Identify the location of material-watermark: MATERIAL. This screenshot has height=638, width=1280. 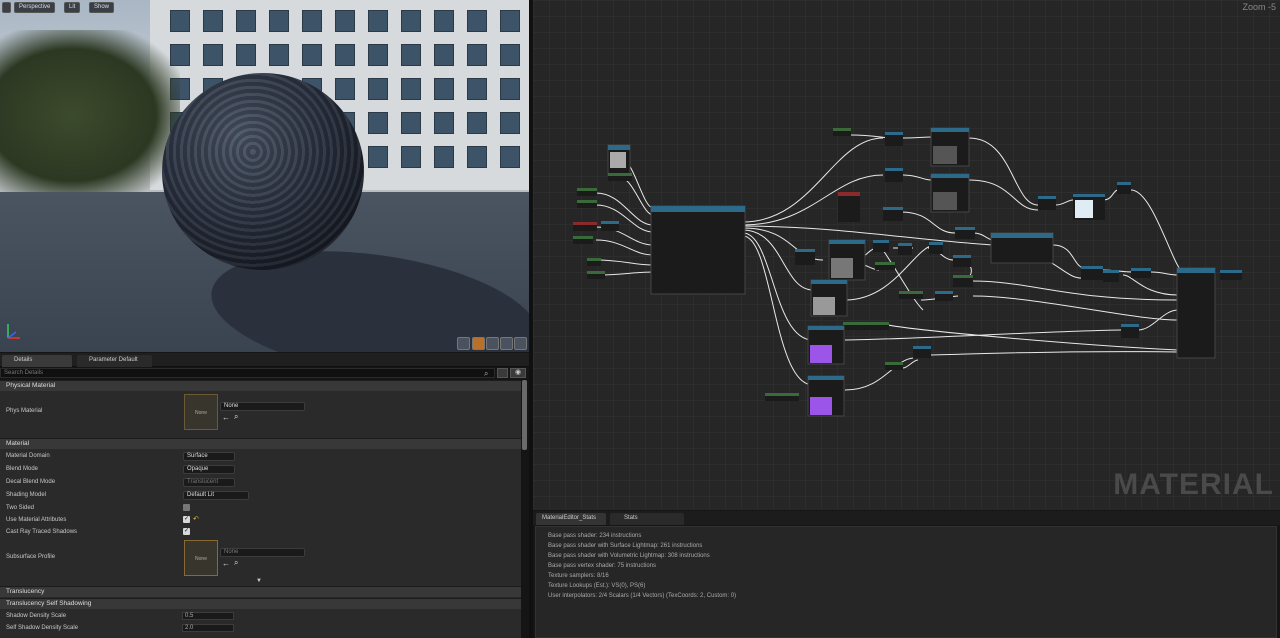
(1193, 484).